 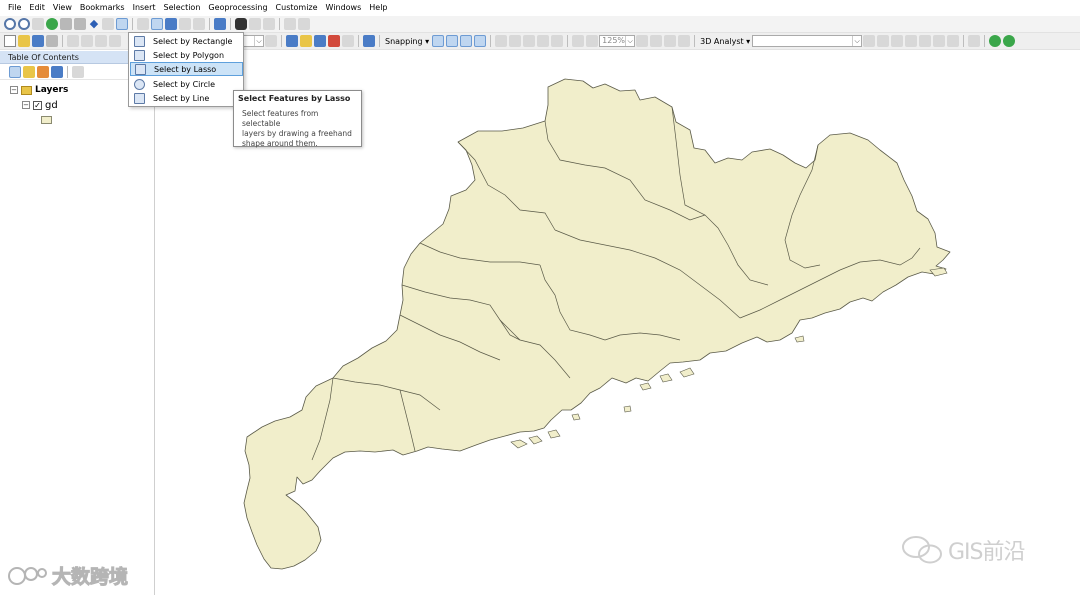 I want to click on menu-windows: Windows, so click(x=344, y=8).